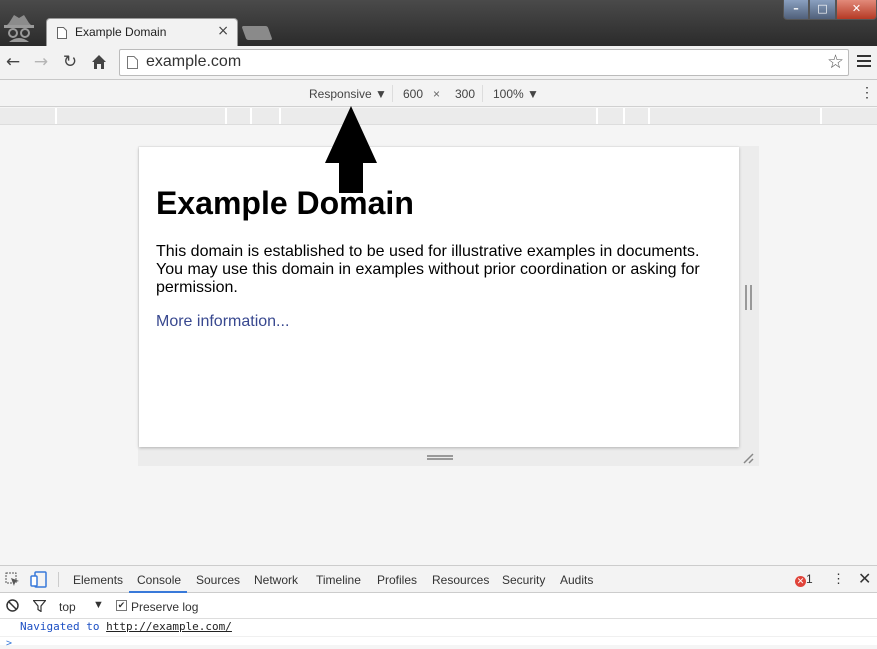 This screenshot has height=649, width=877. What do you see at coordinates (12, 579) in the screenshot?
I see `inspect-icon` at bounding box center [12, 579].